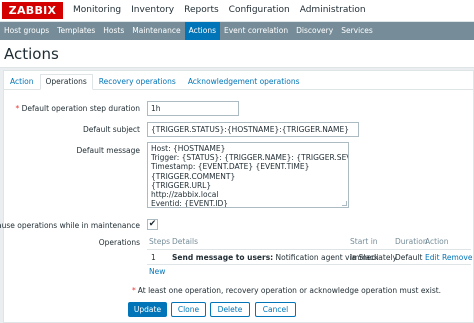  What do you see at coordinates (364, 241) in the screenshot?
I see `column-header-start-in: Start in` at bounding box center [364, 241].